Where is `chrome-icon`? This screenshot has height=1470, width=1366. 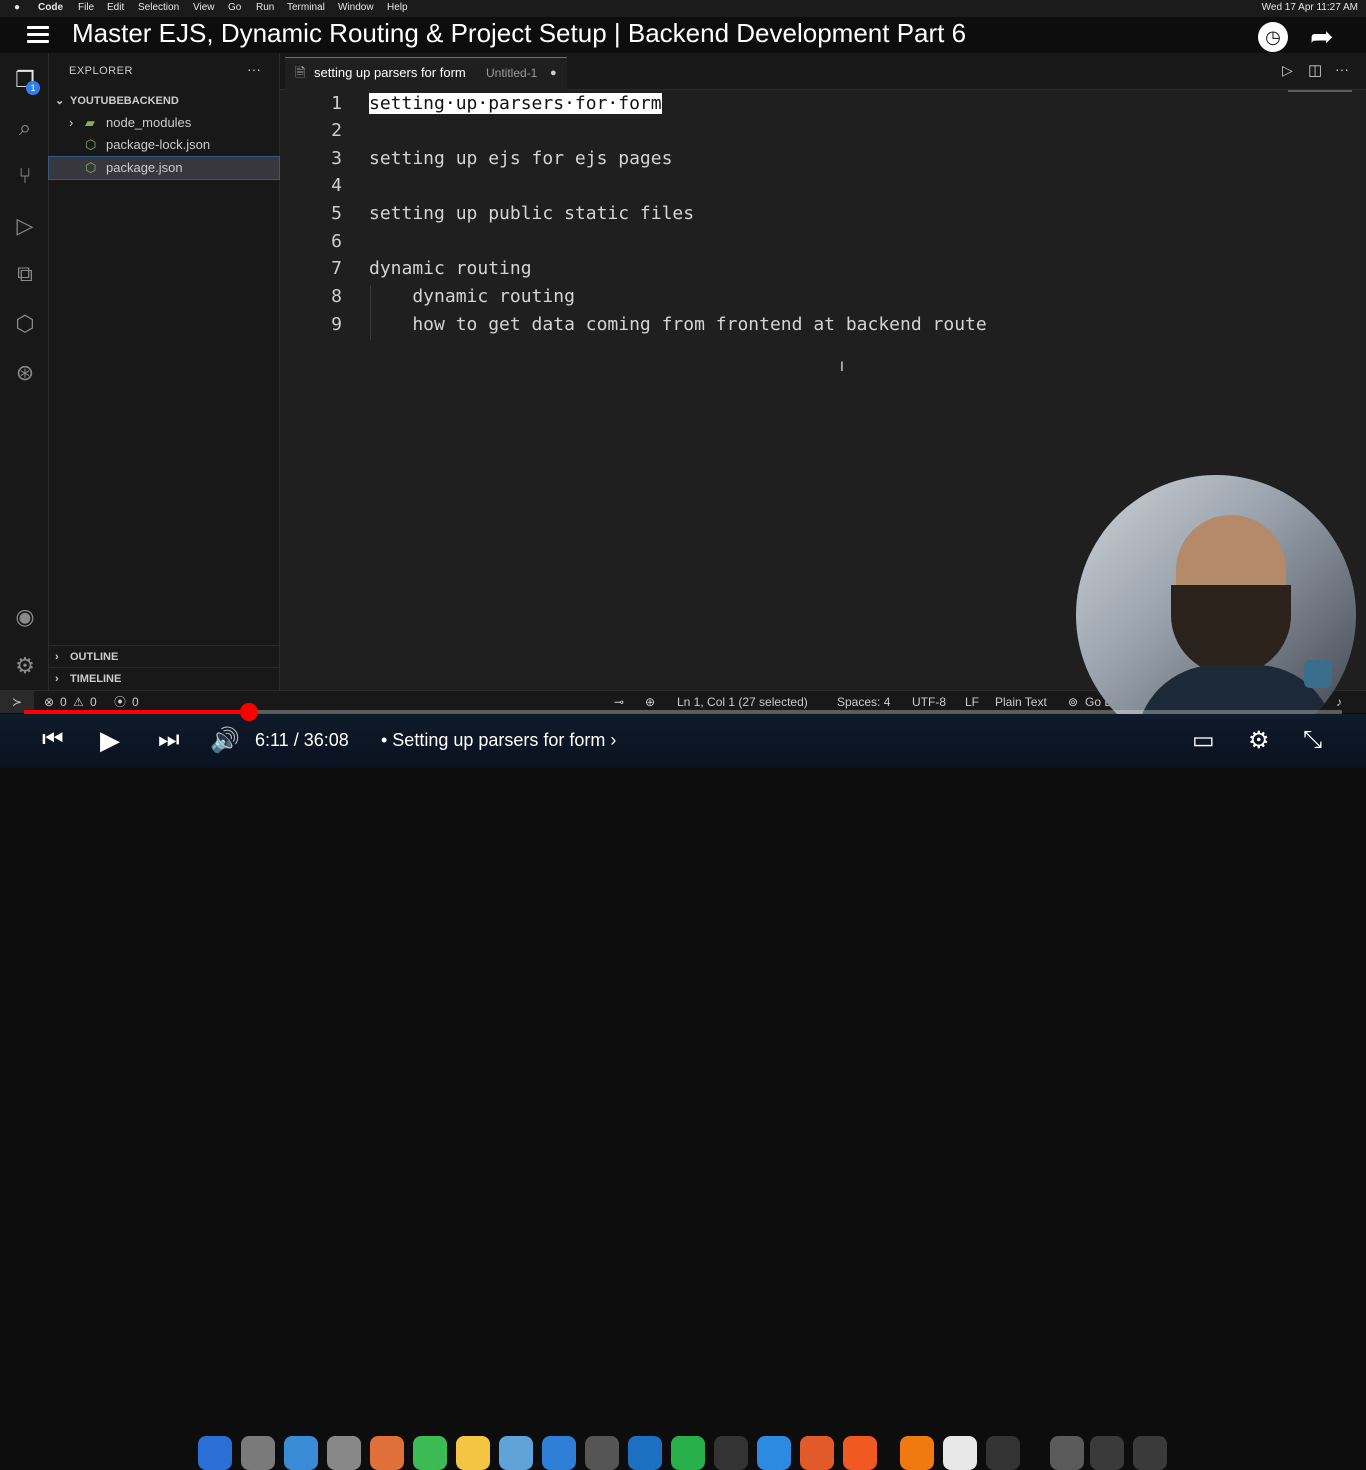
chrome-icon is located at coordinates (960, 1453).